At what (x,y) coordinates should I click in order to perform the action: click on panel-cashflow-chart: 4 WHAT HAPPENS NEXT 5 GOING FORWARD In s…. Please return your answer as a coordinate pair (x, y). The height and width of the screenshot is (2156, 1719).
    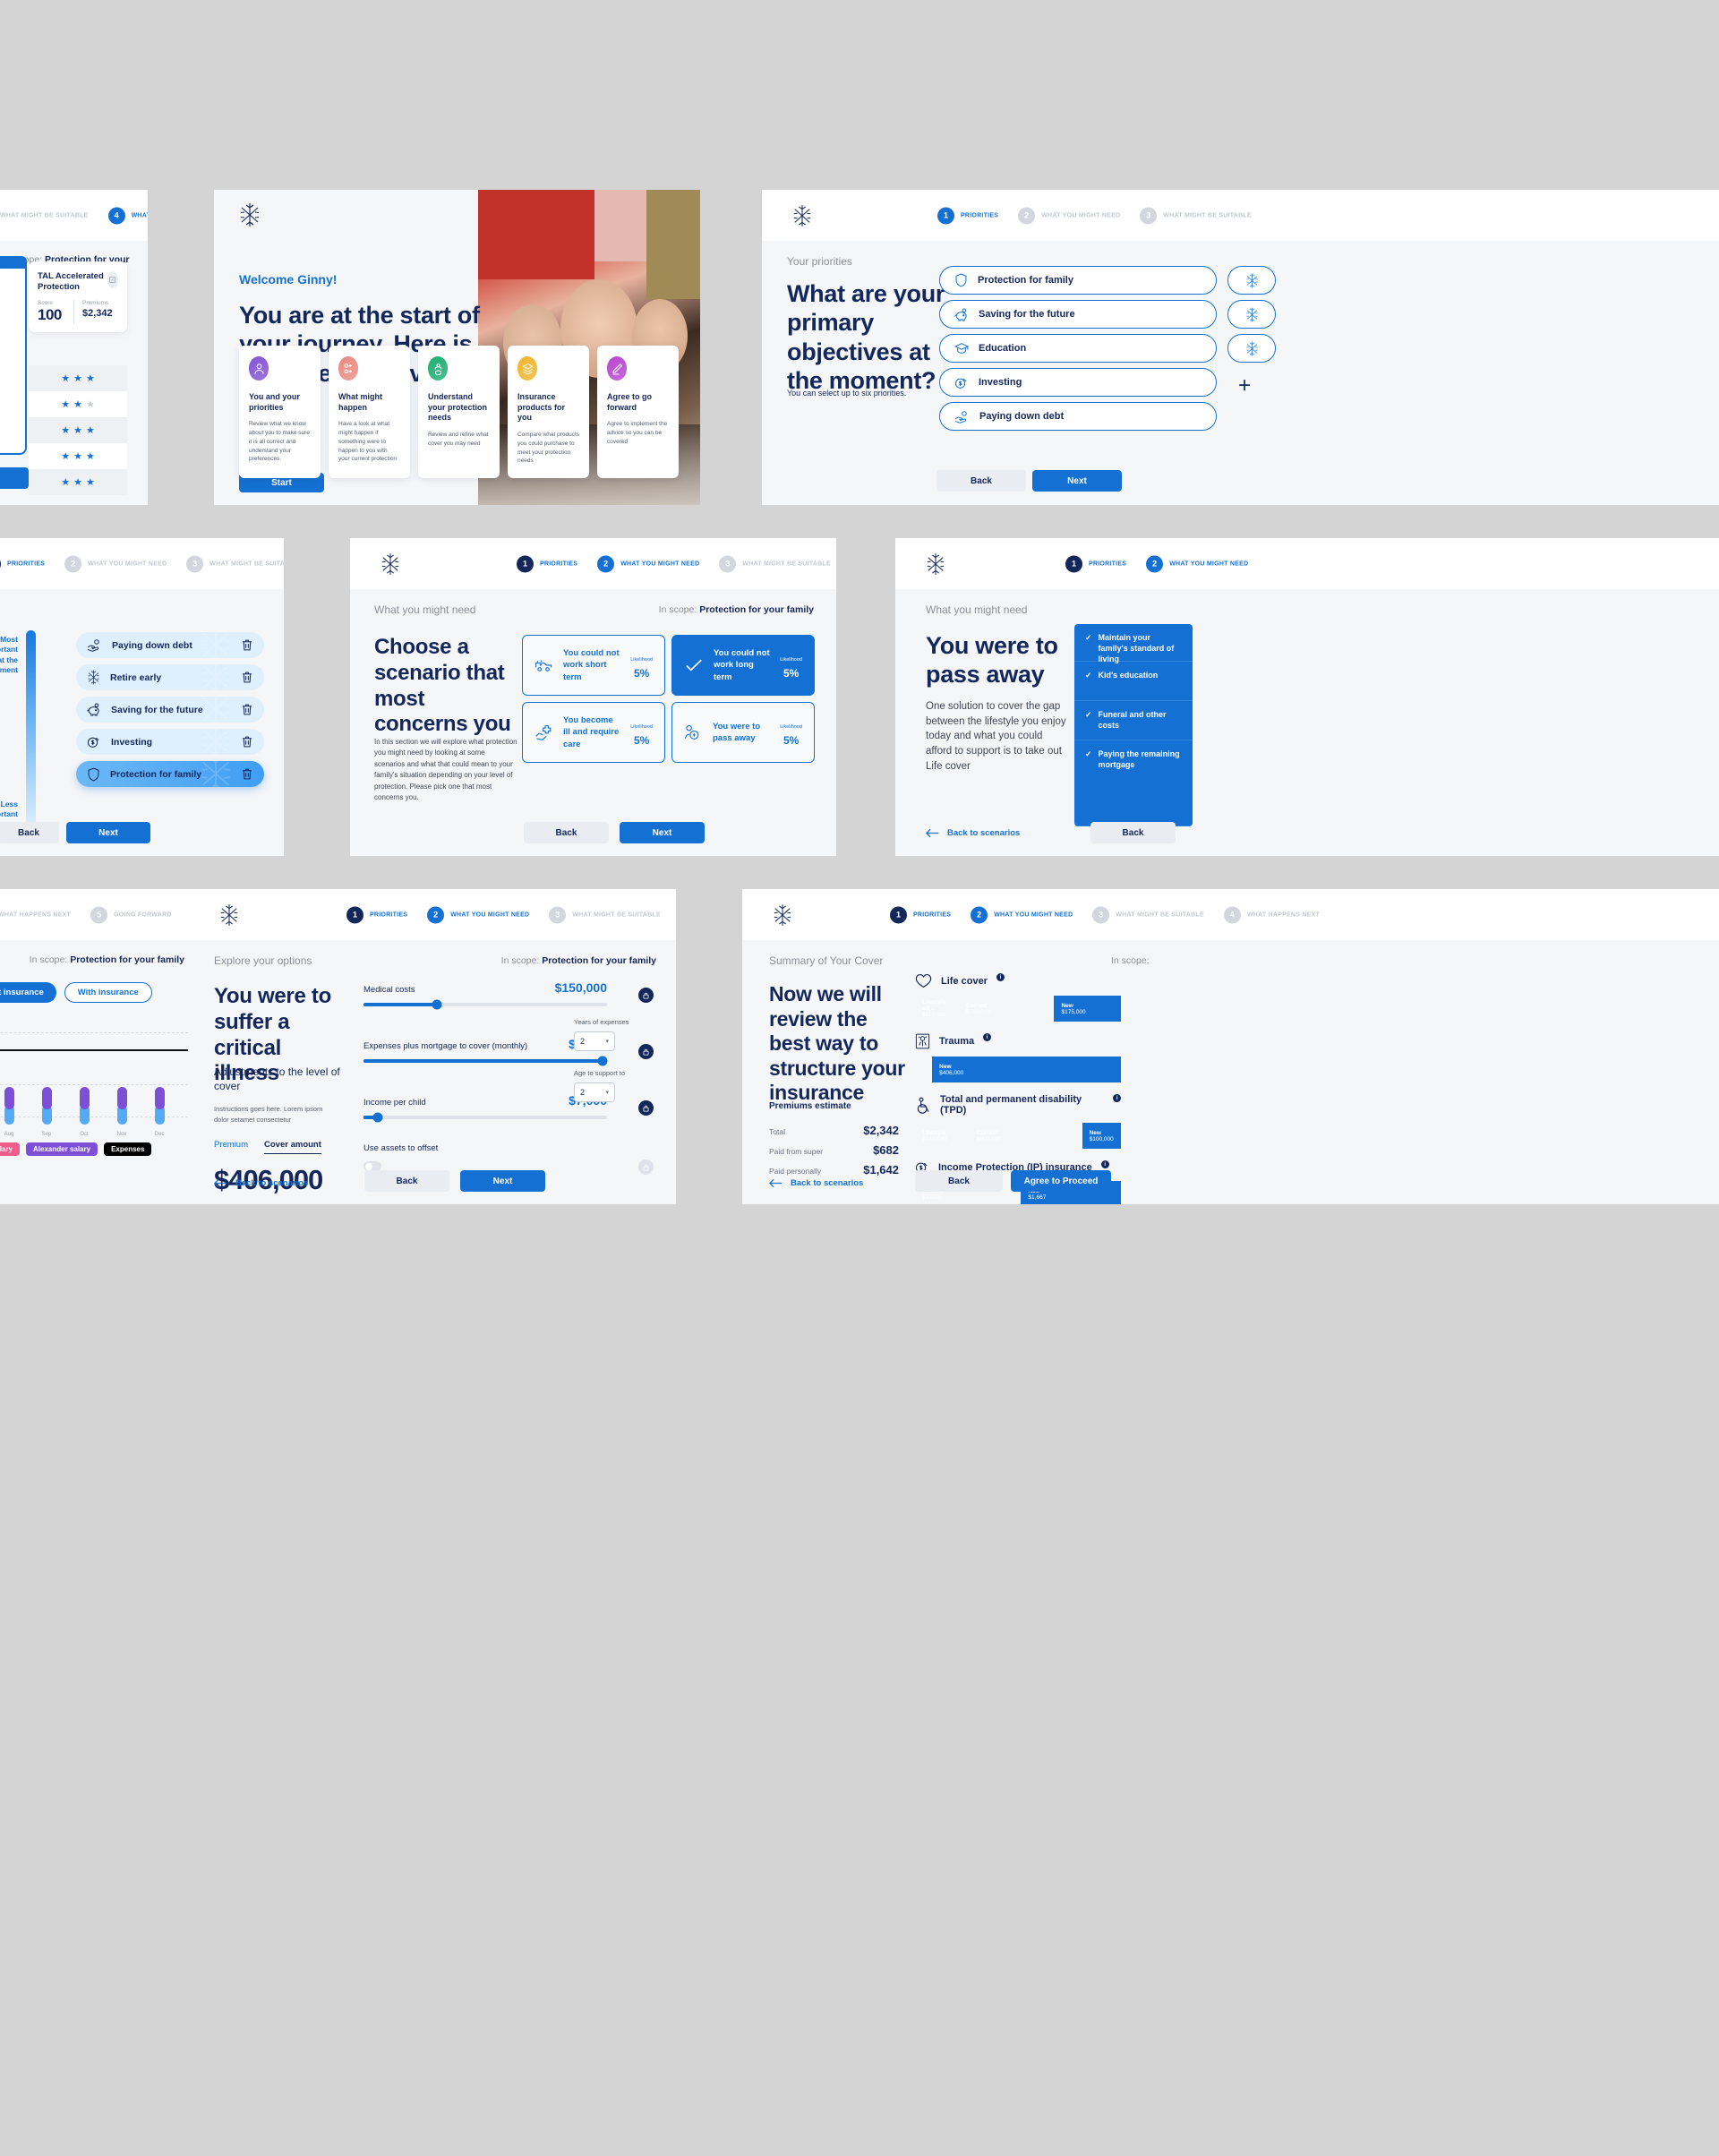
    Looking at the image, I should click on (96, 1046).